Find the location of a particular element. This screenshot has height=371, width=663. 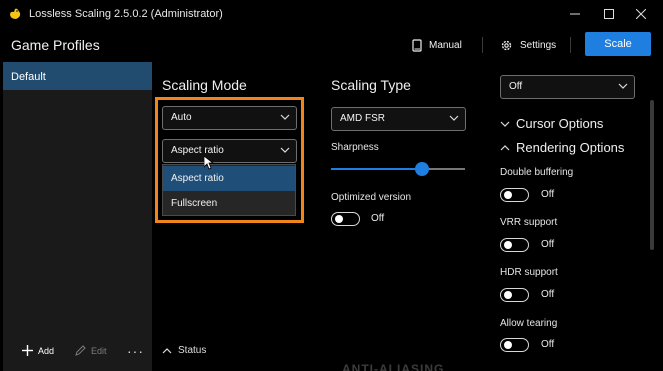

add-label: Add is located at coordinates (46, 350).